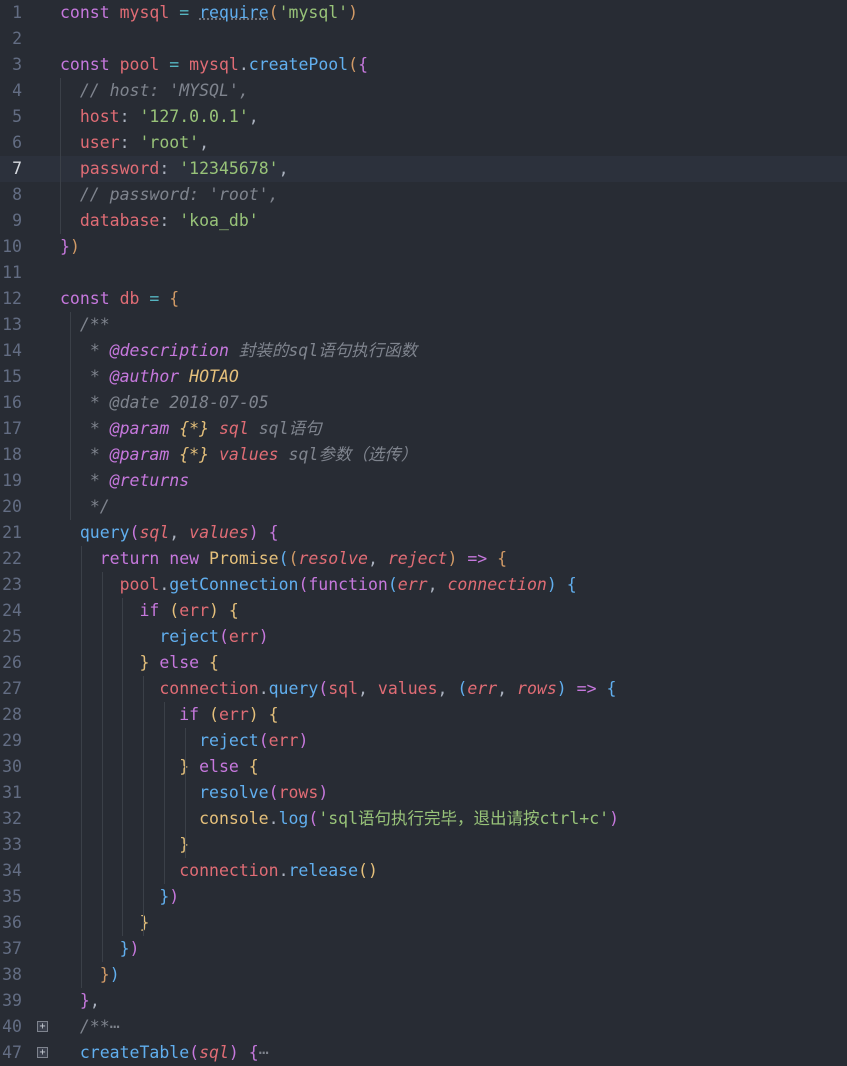 Image resolution: width=847 pixels, height=1066 pixels. What do you see at coordinates (423, 611) in the screenshot?
I see `code-line: 24 if (err) {` at bounding box center [423, 611].